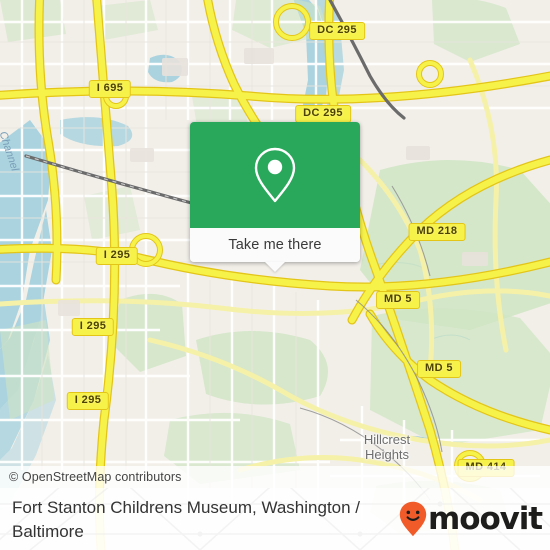 The height and width of the screenshot is (550, 550). I want to click on callout-tail, so click(275, 267).